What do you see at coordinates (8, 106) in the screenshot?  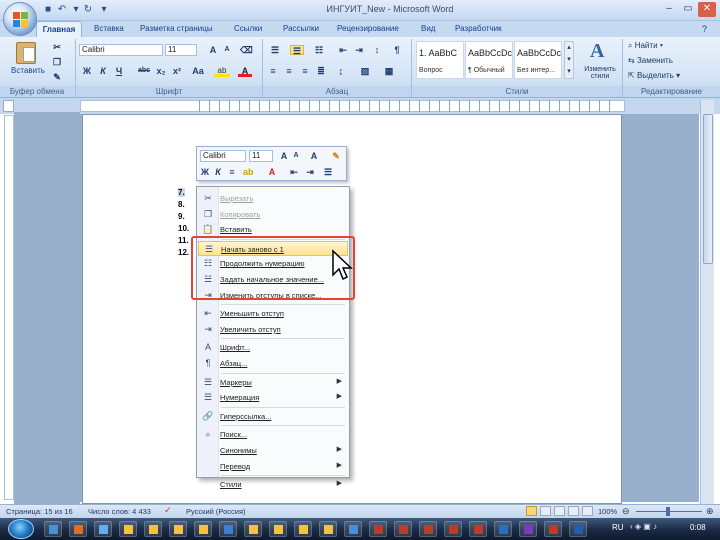 I see `tab-selector-icon` at bounding box center [8, 106].